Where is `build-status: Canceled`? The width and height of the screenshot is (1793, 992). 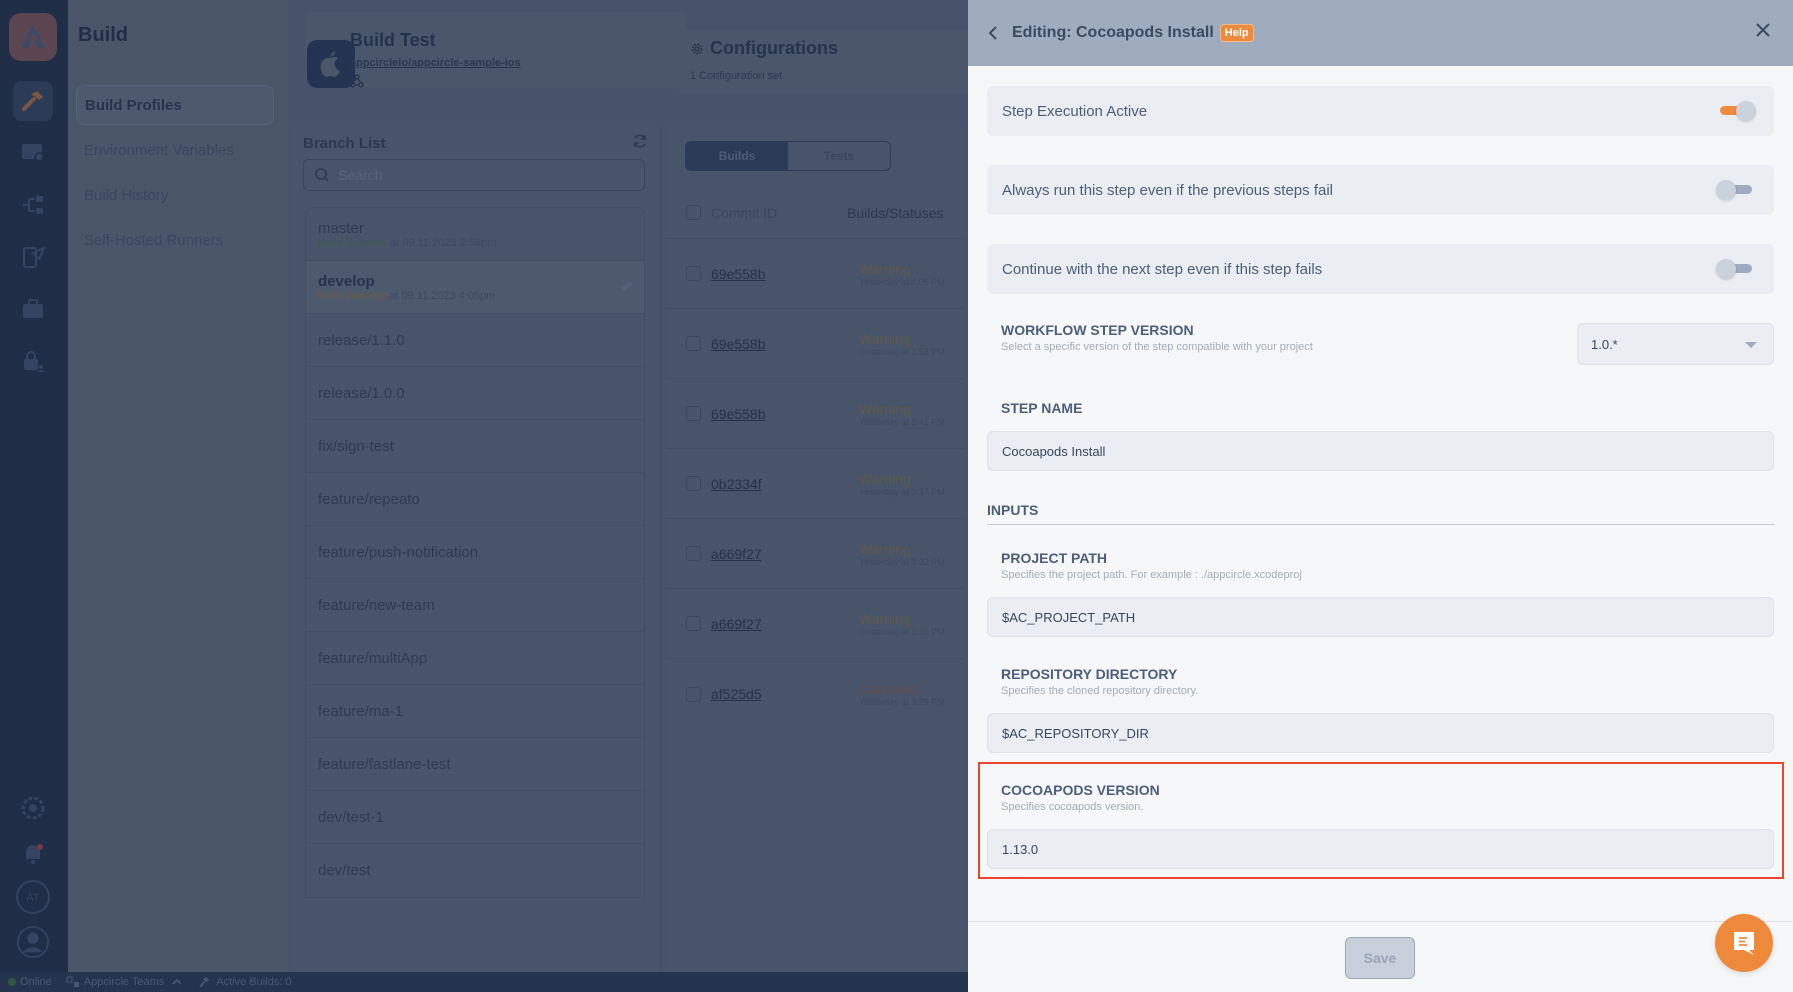
build-status: Canceled is located at coordinates (889, 689).